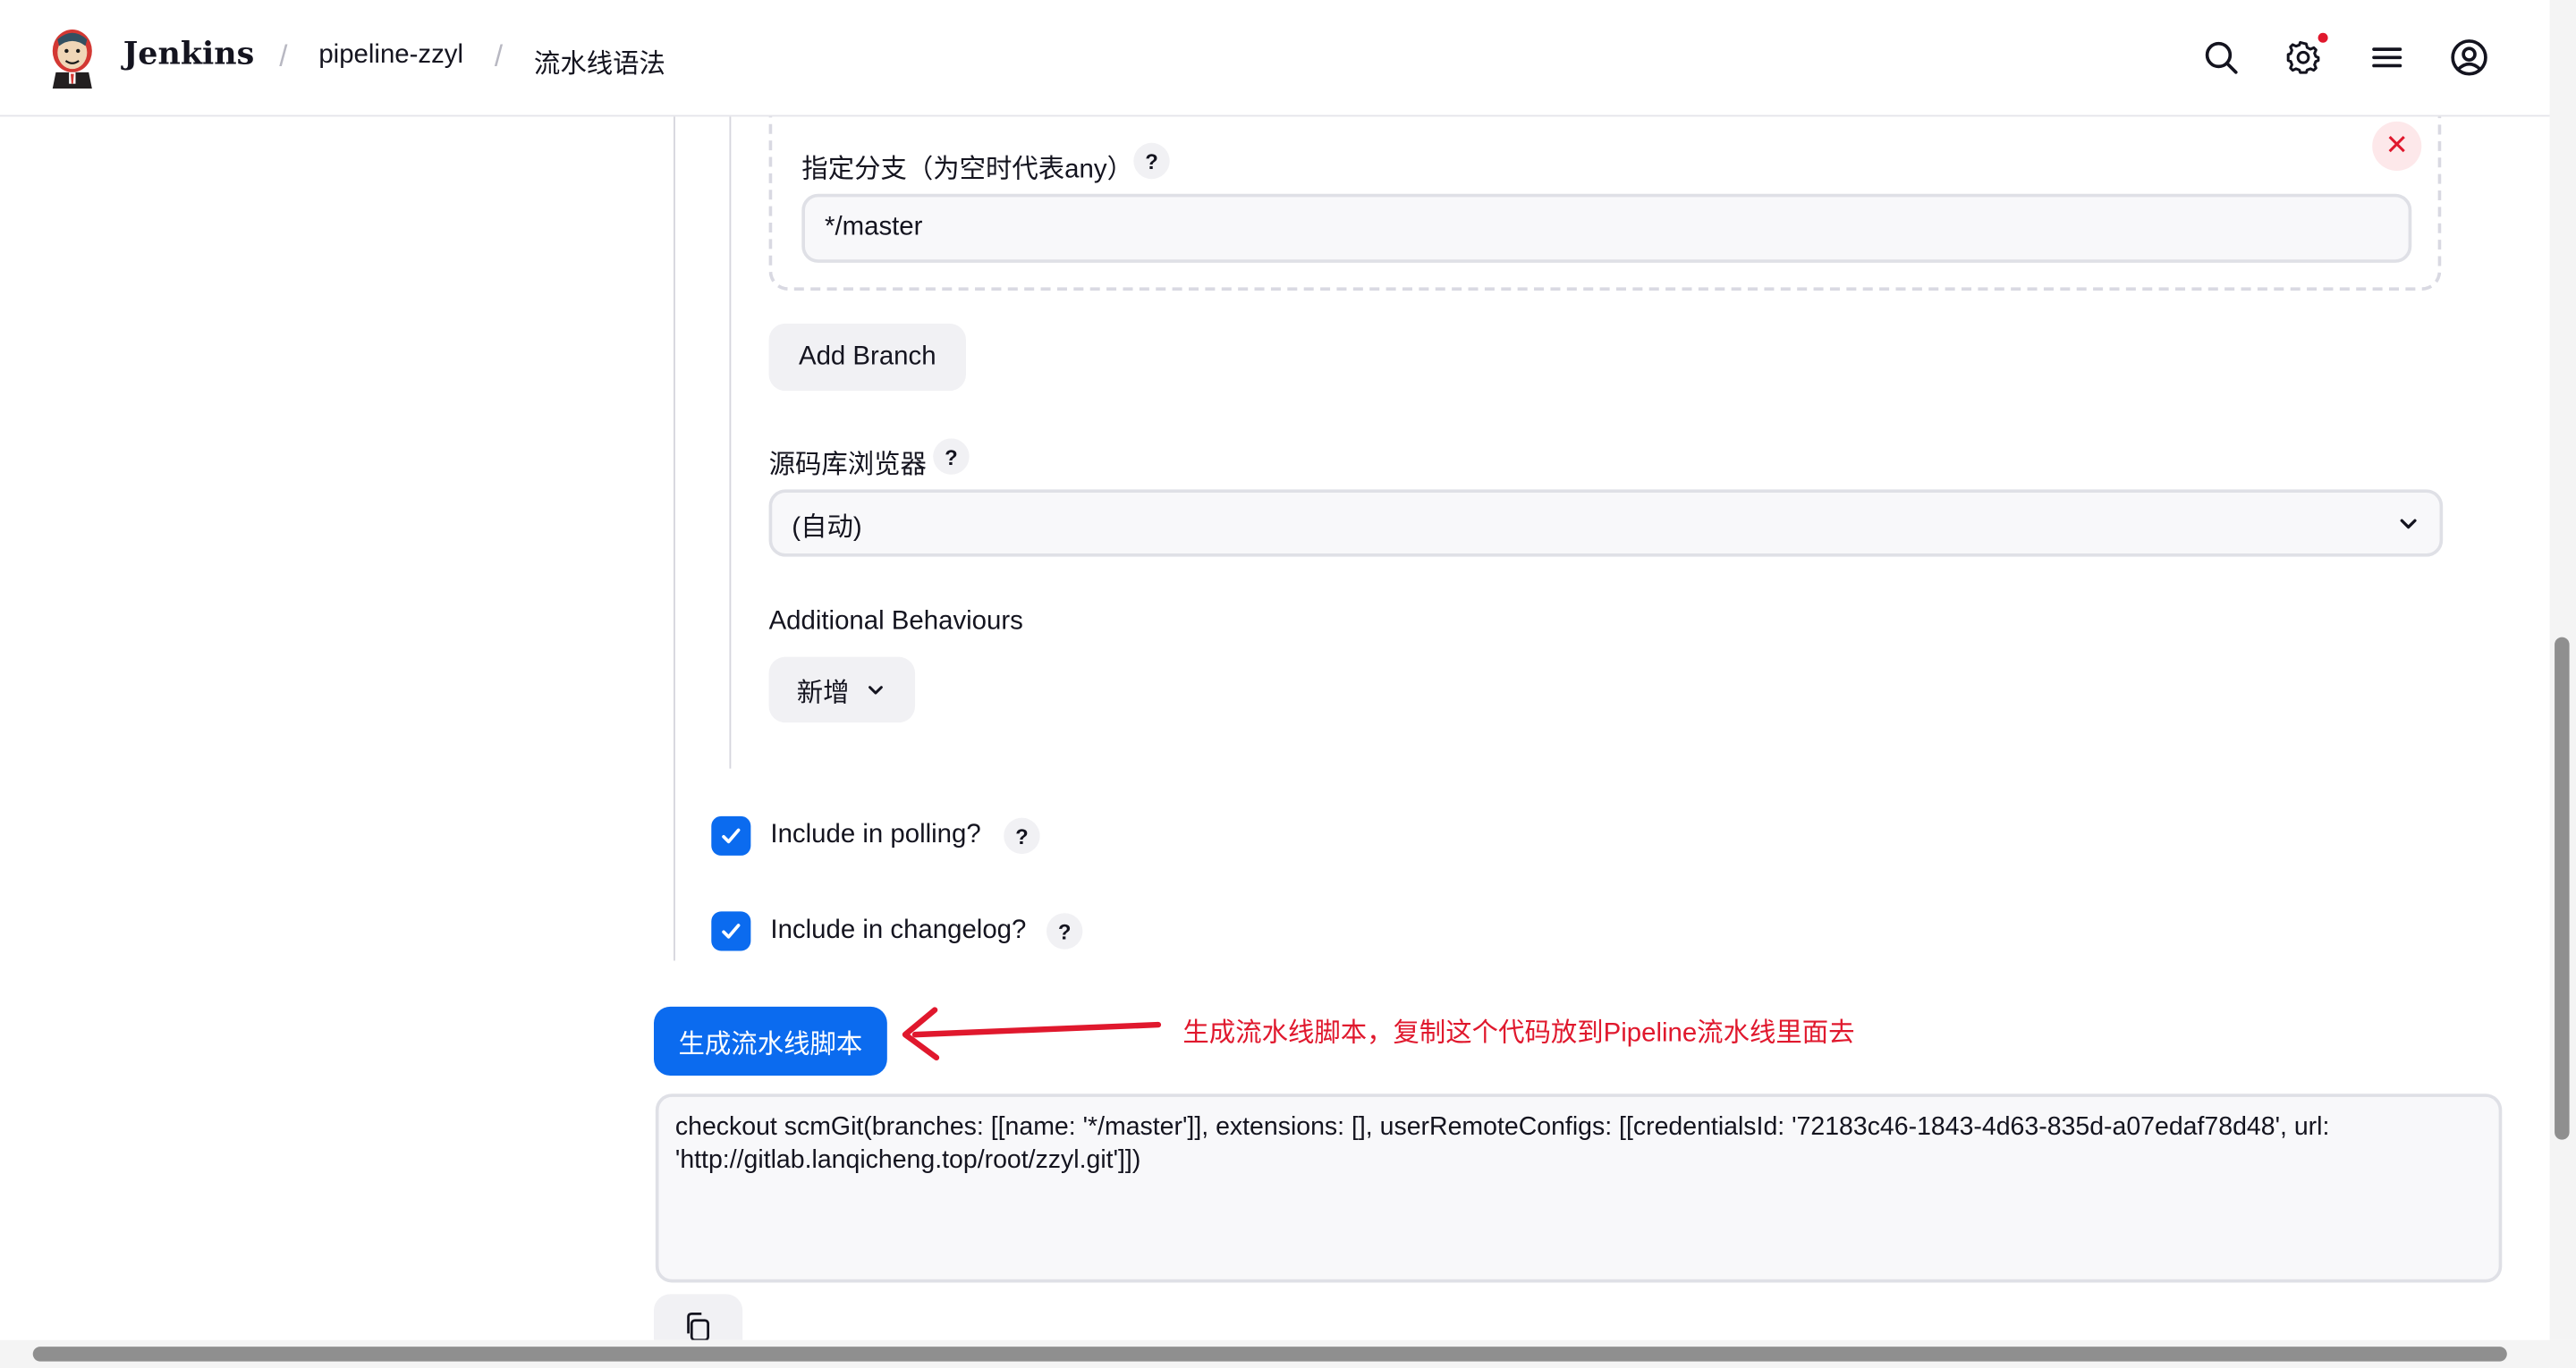 The height and width of the screenshot is (1368, 2576). What do you see at coordinates (1275, 59) in the screenshot?
I see `top-header: Jenkins / pipeline-zzyl / 流水线语法` at bounding box center [1275, 59].